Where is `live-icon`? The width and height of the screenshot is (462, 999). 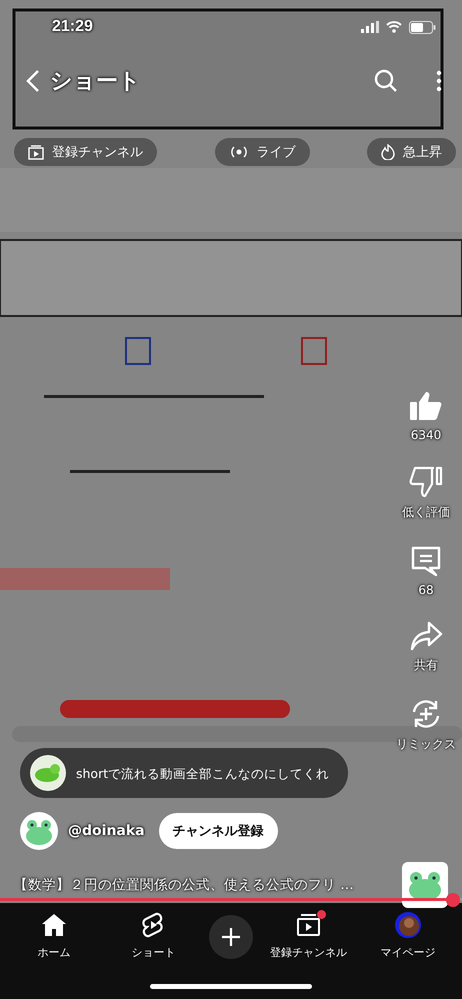 live-icon is located at coordinates (238, 152).